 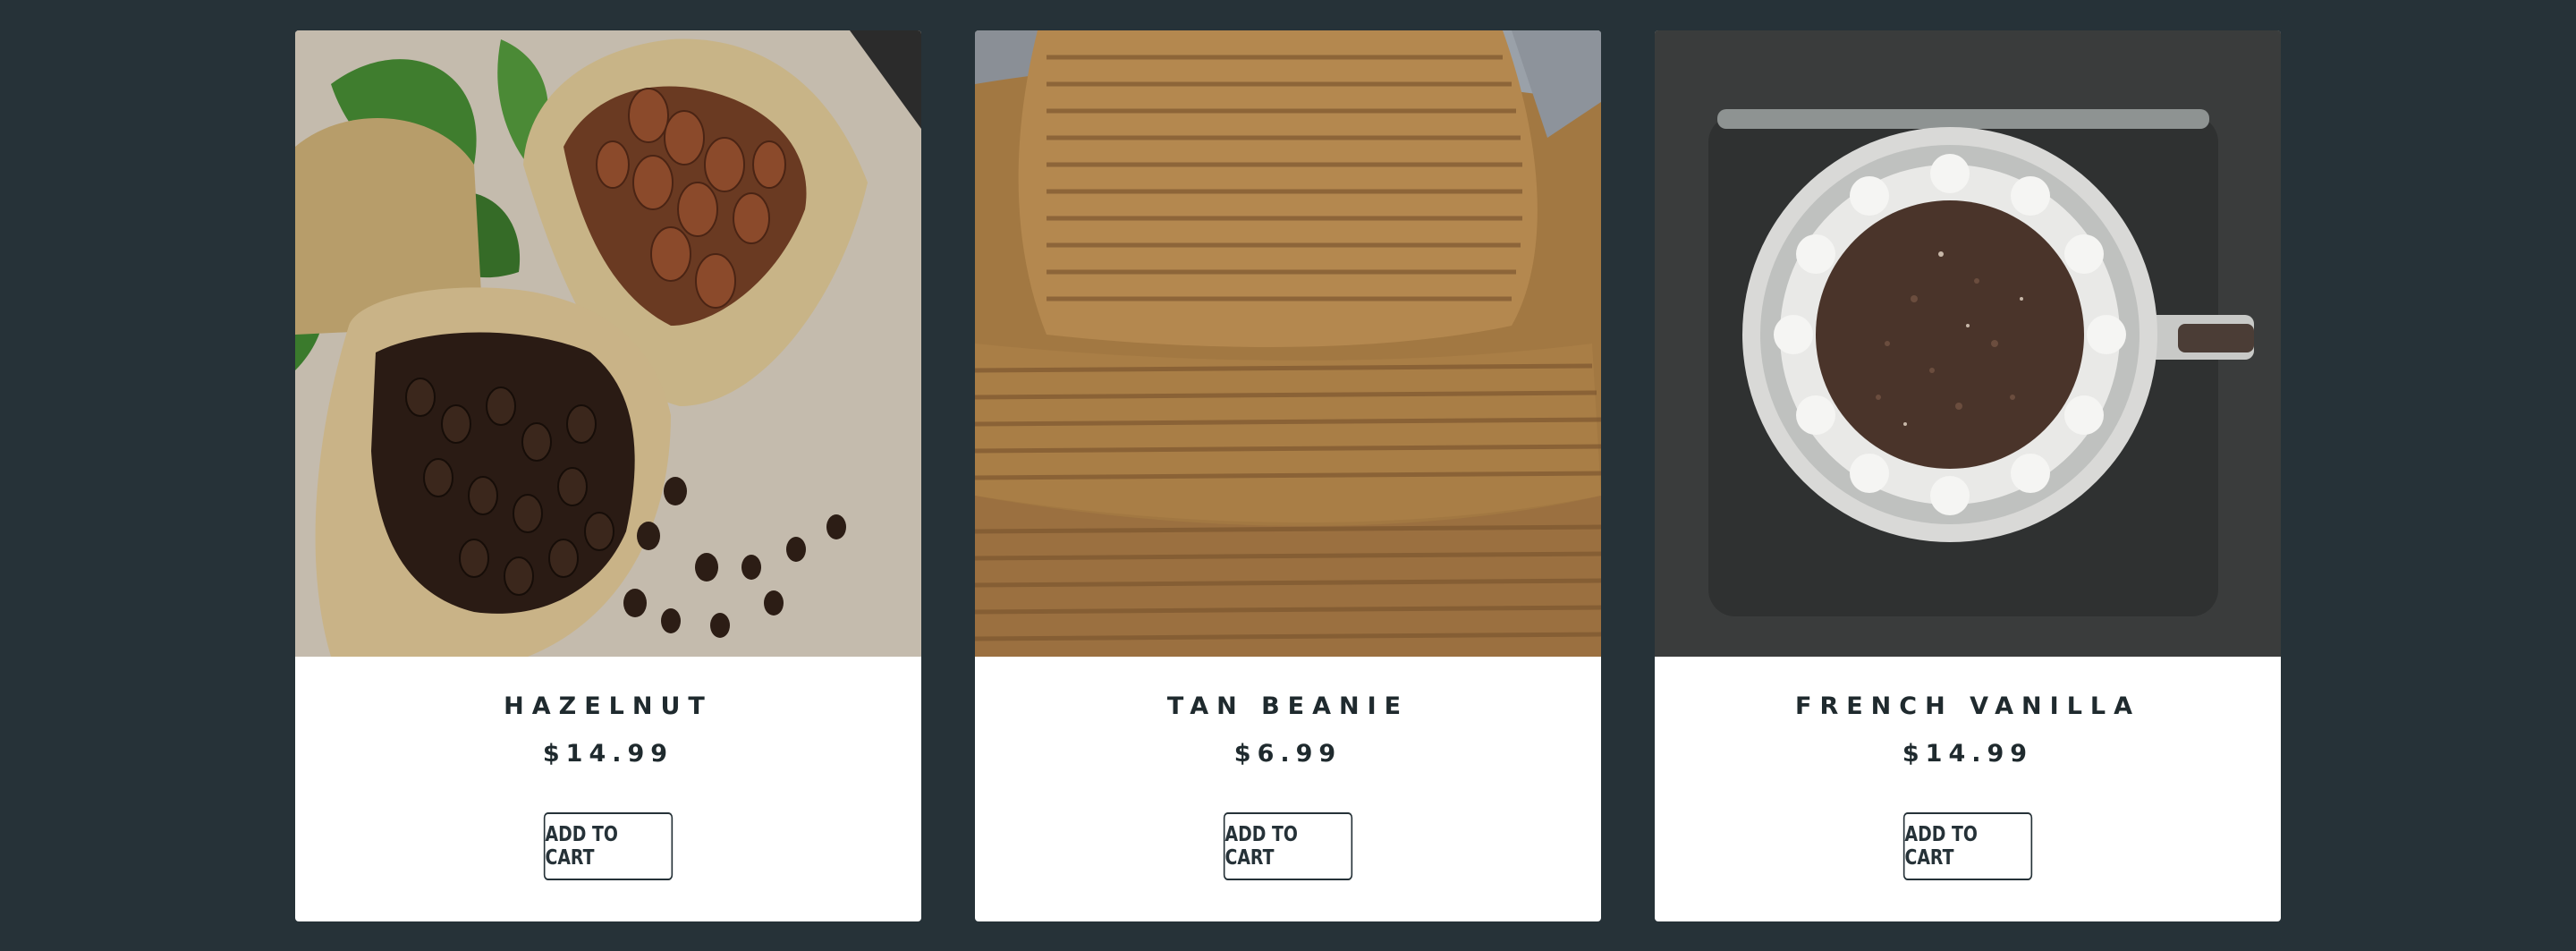 I want to click on product-name: TAN BEANIE, so click(x=1288, y=706).